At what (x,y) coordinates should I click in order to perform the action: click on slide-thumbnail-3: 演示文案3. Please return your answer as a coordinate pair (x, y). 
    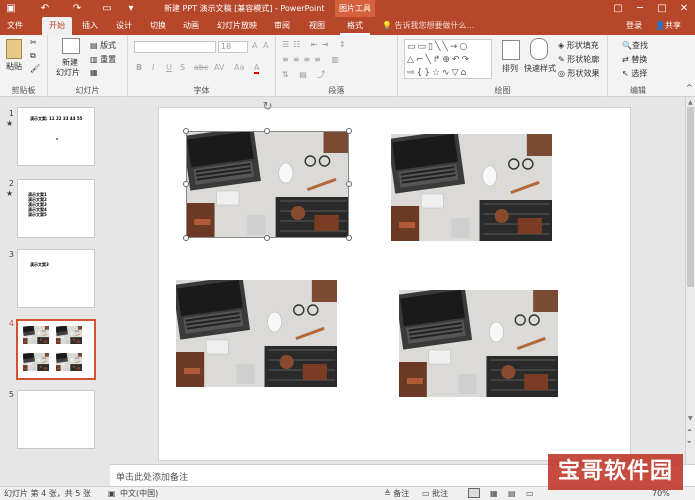
    Looking at the image, I should click on (56, 278).